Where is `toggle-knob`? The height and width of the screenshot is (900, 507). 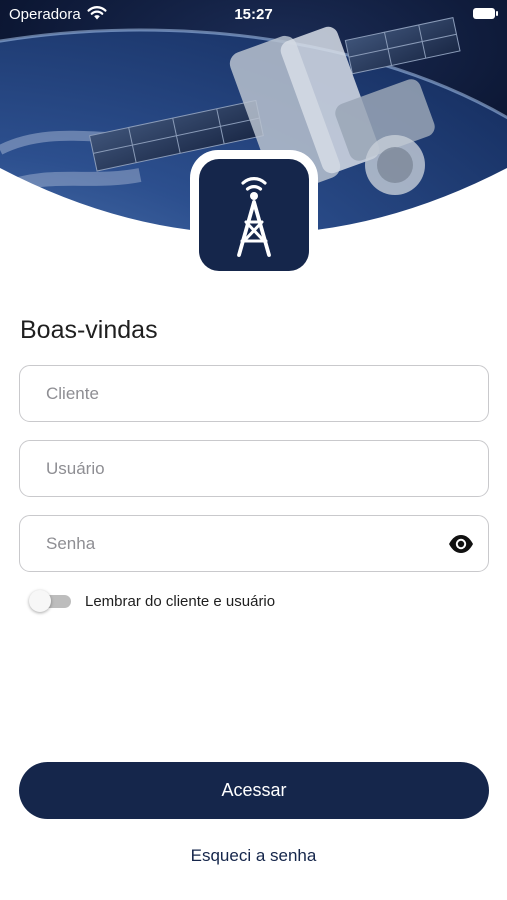
toggle-knob is located at coordinates (40, 601).